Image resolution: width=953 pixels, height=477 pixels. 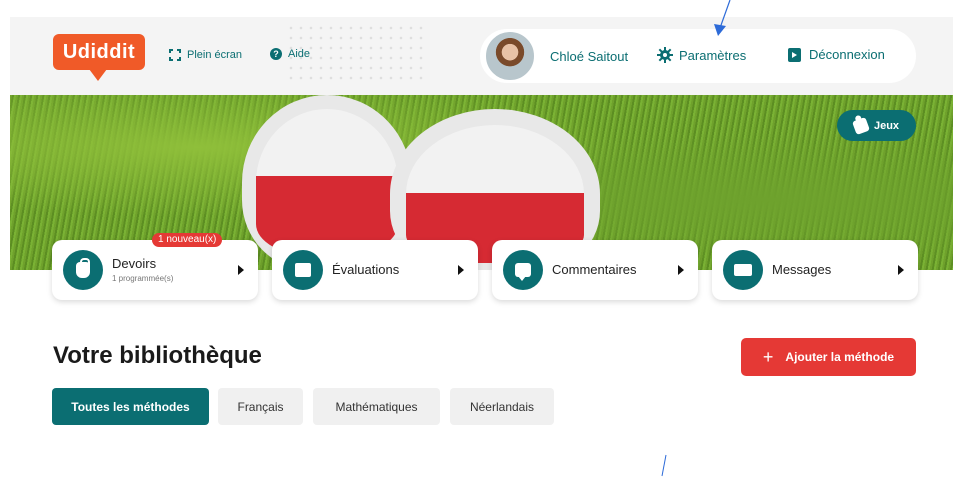 What do you see at coordinates (725, 14) in the screenshot?
I see `annotation-arrow-line` at bounding box center [725, 14].